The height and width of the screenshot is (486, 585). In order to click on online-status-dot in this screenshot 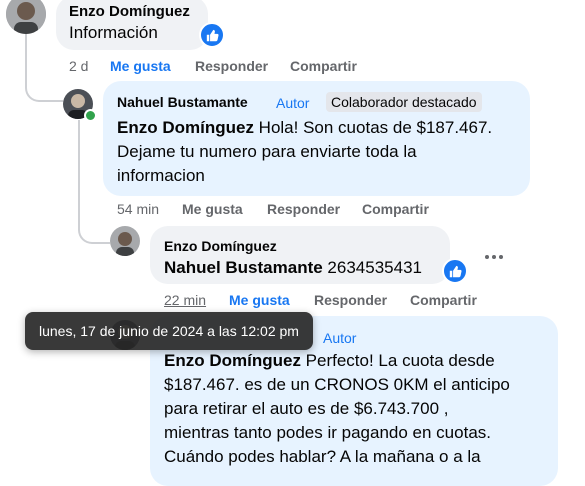, I will do `click(90, 115)`.